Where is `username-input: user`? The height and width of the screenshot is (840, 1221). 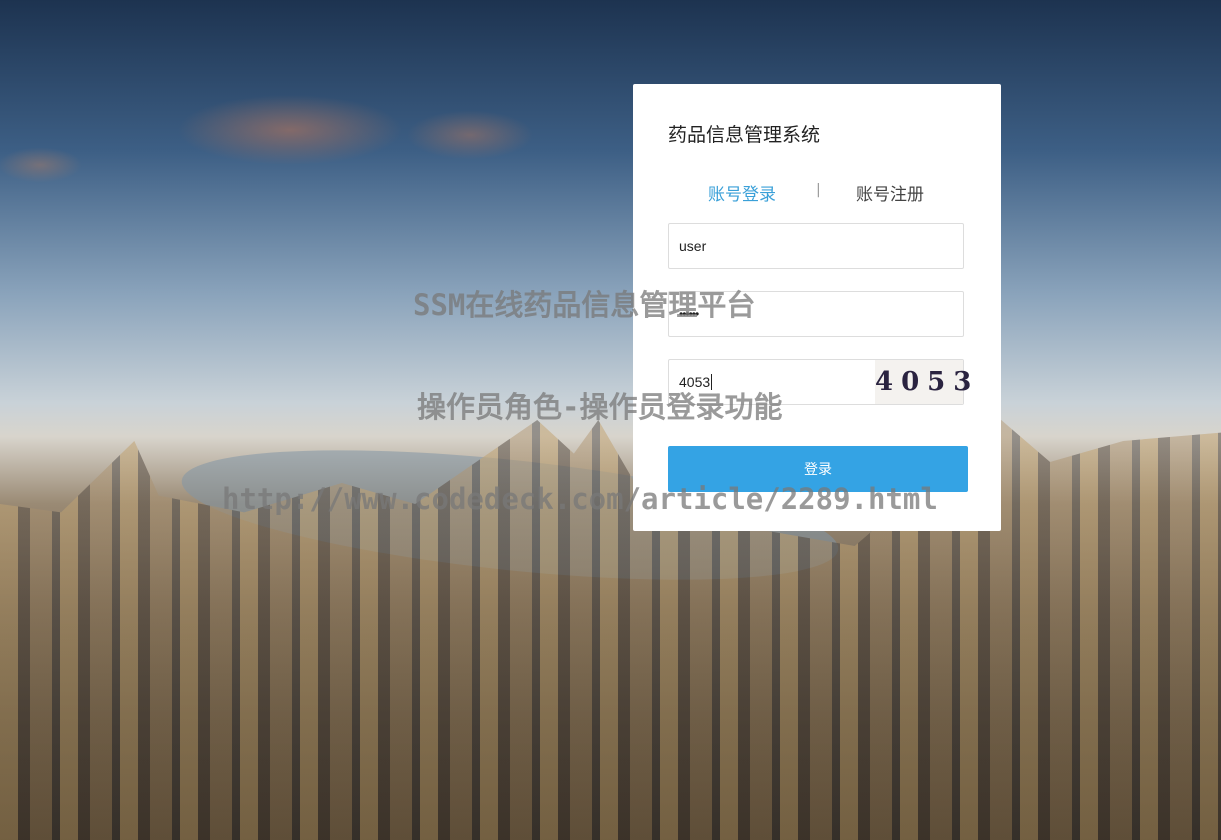
username-input: user is located at coordinates (816, 246).